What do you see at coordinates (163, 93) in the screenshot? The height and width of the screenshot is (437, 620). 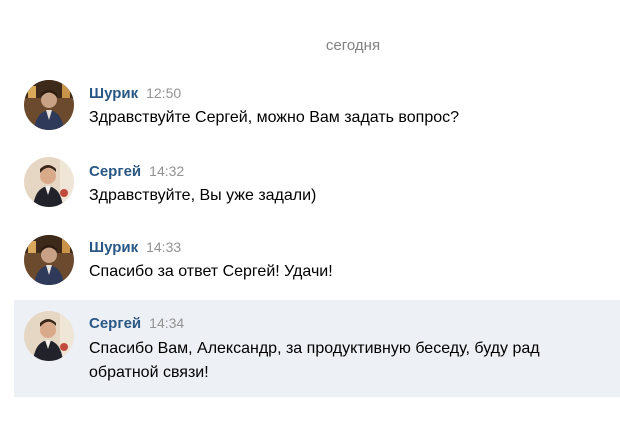 I see `message-time: 12:50` at bounding box center [163, 93].